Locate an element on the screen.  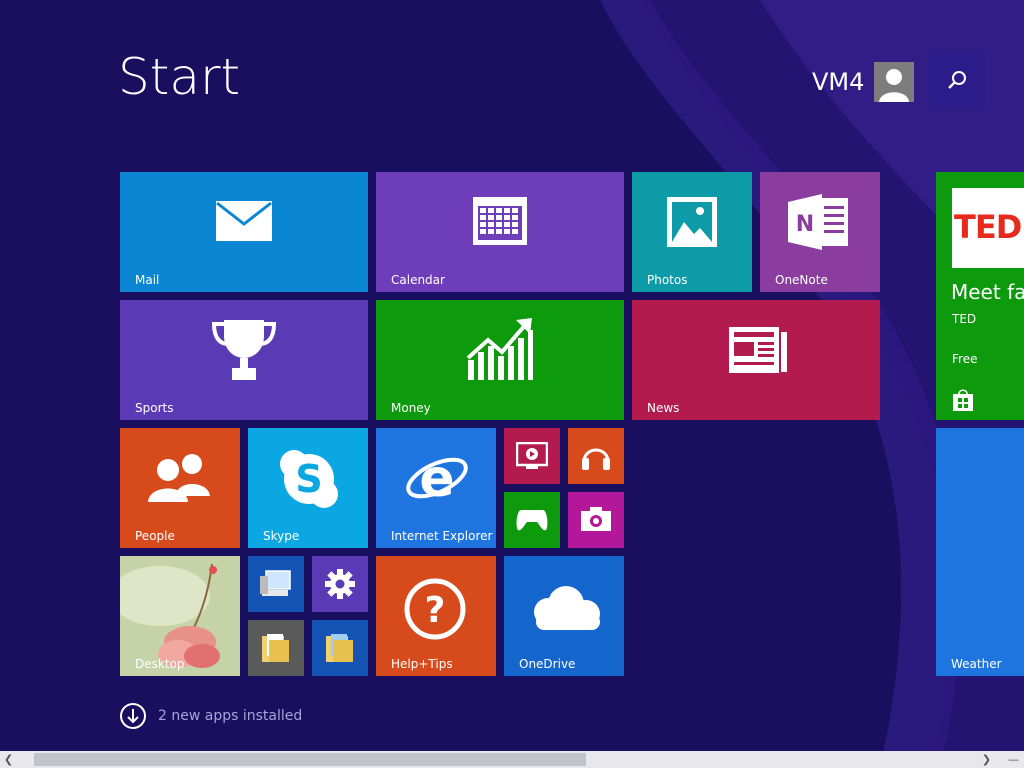
tile-onedrive: OneDrive is located at coordinates (564, 616).